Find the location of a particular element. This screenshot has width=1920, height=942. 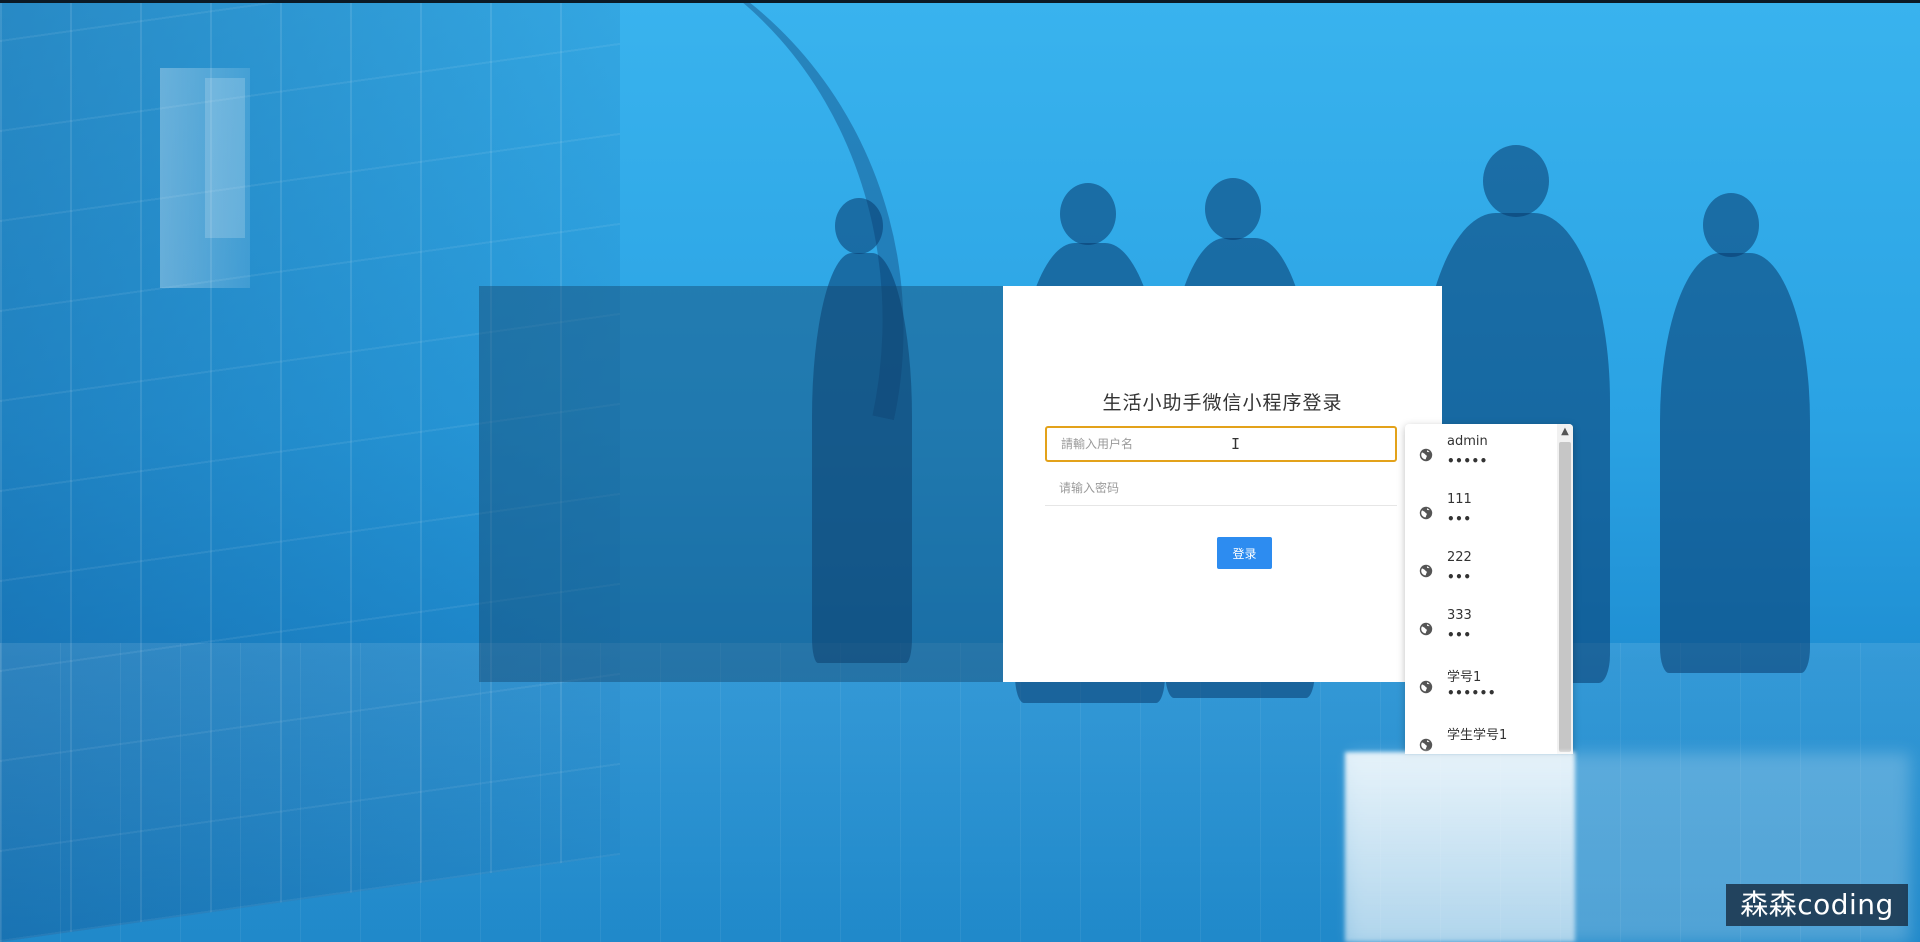

autocomplete-item: 111 ••• is located at coordinates (1481, 515).